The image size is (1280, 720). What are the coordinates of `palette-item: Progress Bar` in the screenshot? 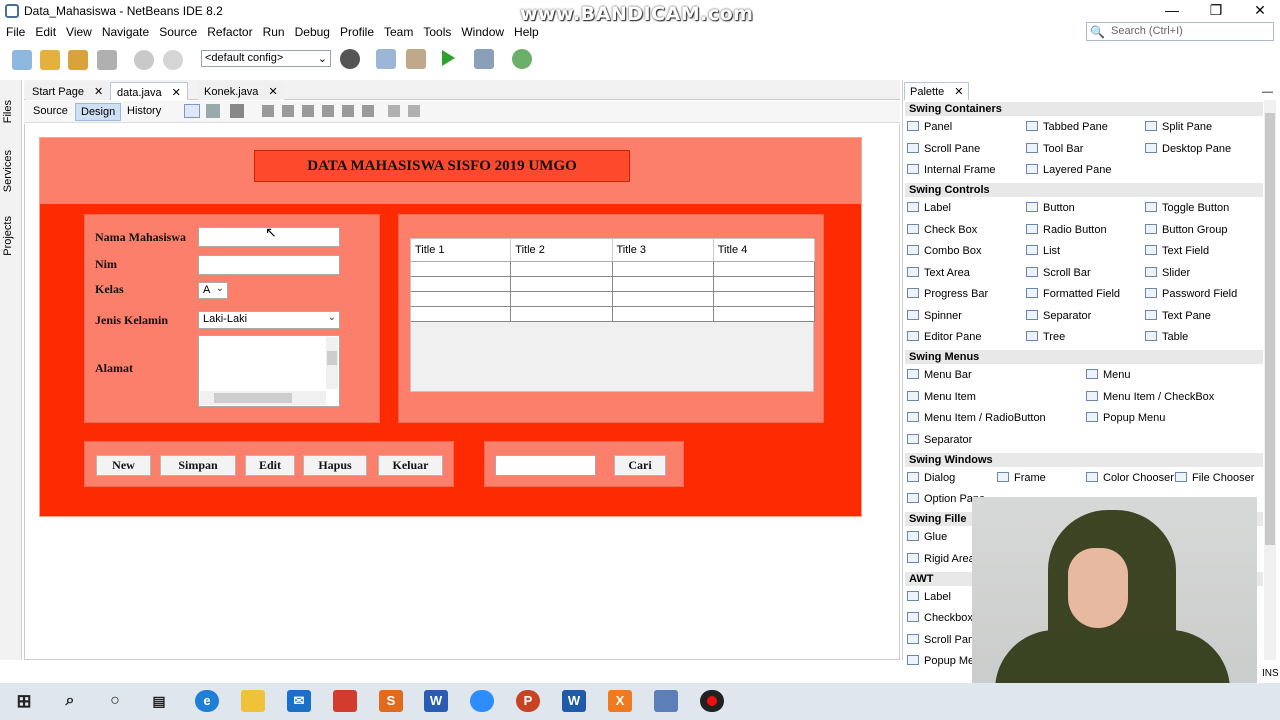 It's located at (947, 294).